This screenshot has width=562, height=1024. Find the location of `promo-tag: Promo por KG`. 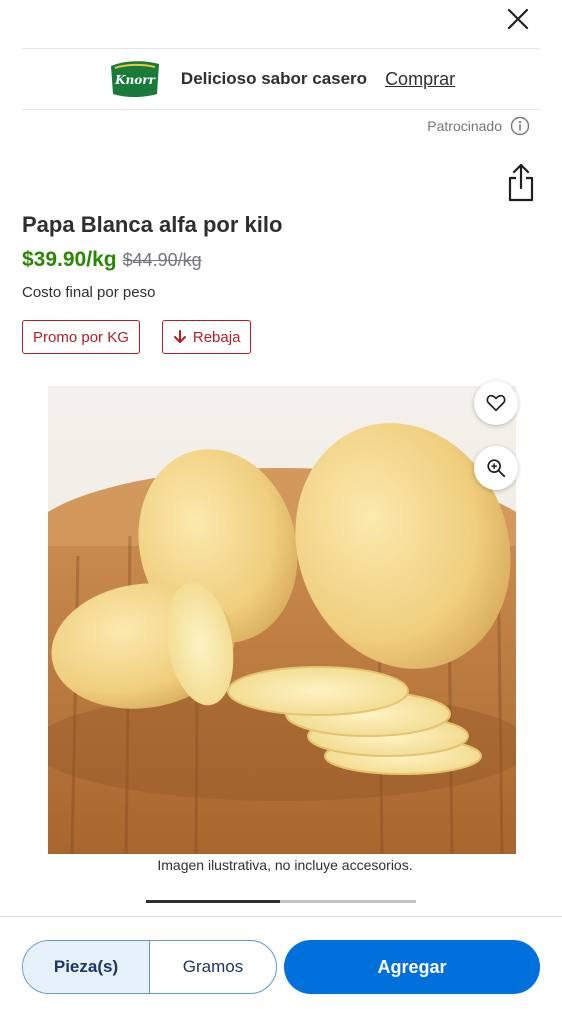

promo-tag: Promo por KG is located at coordinates (81, 337).